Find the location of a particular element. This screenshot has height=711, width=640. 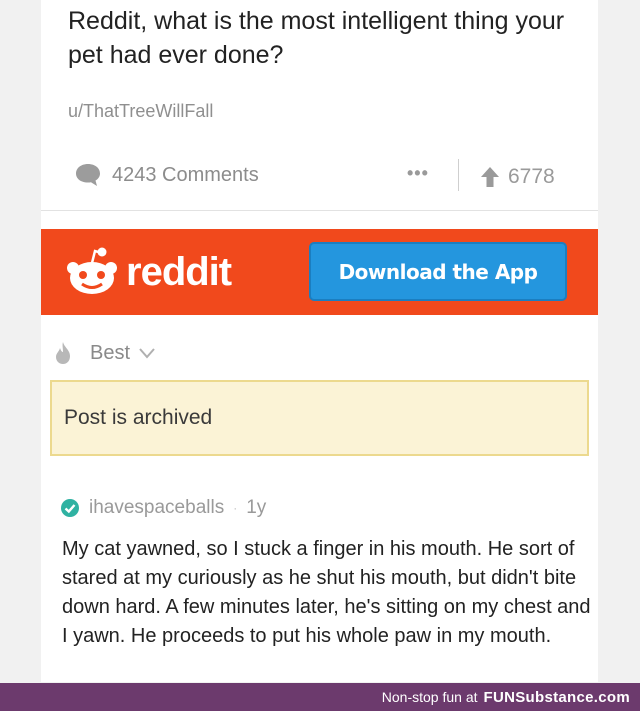

download-app-button: Download the App is located at coordinates (438, 271).